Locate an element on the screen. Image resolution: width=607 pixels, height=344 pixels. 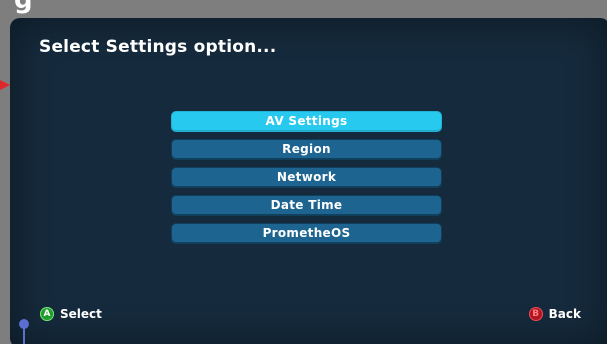
a-button-icon: A is located at coordinates (47, 314).